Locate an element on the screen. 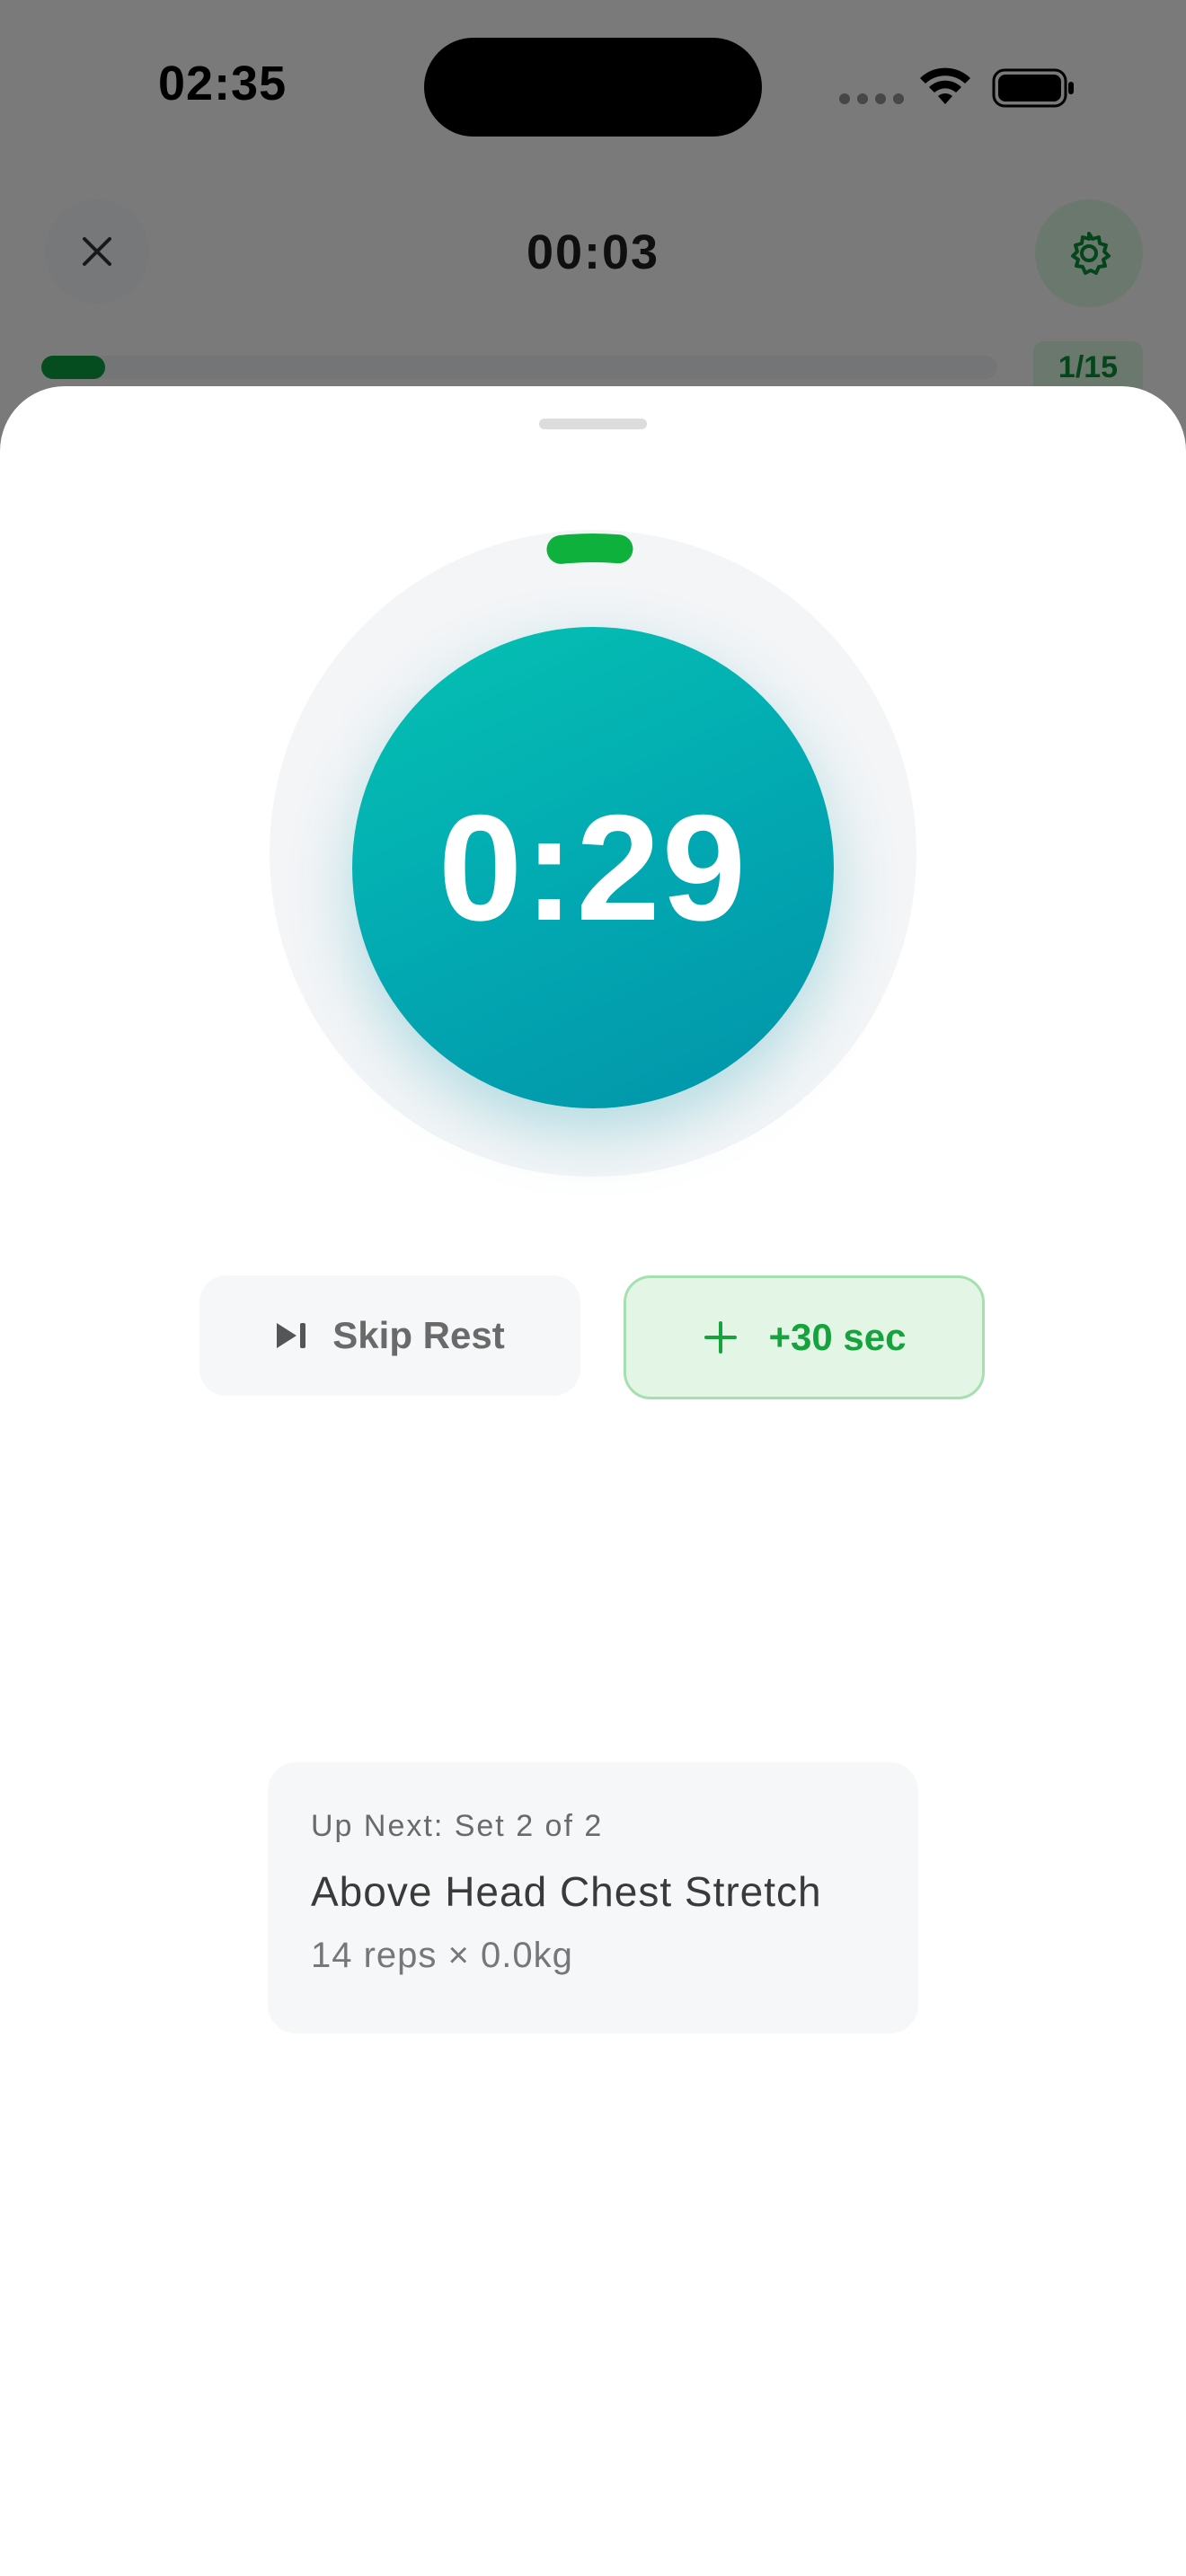  skip-rest-label: Skip Rest is located at coordinates (418, 1335).